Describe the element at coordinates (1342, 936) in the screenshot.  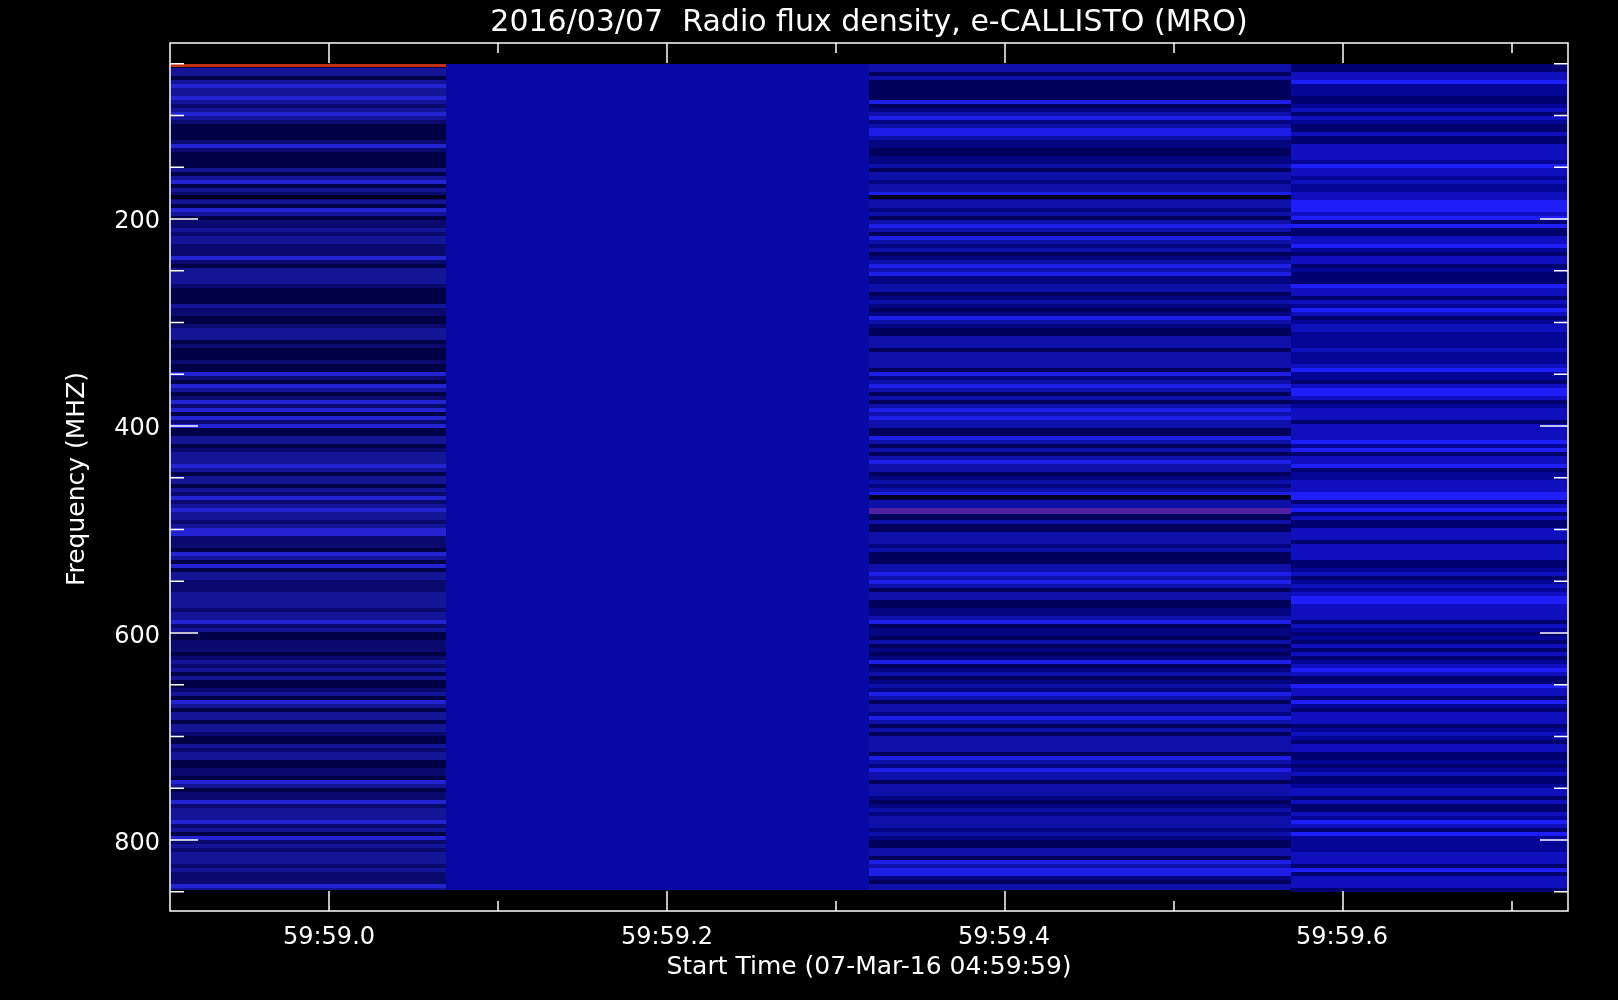
I see `x-tick-label: 59:59.6` at that location.